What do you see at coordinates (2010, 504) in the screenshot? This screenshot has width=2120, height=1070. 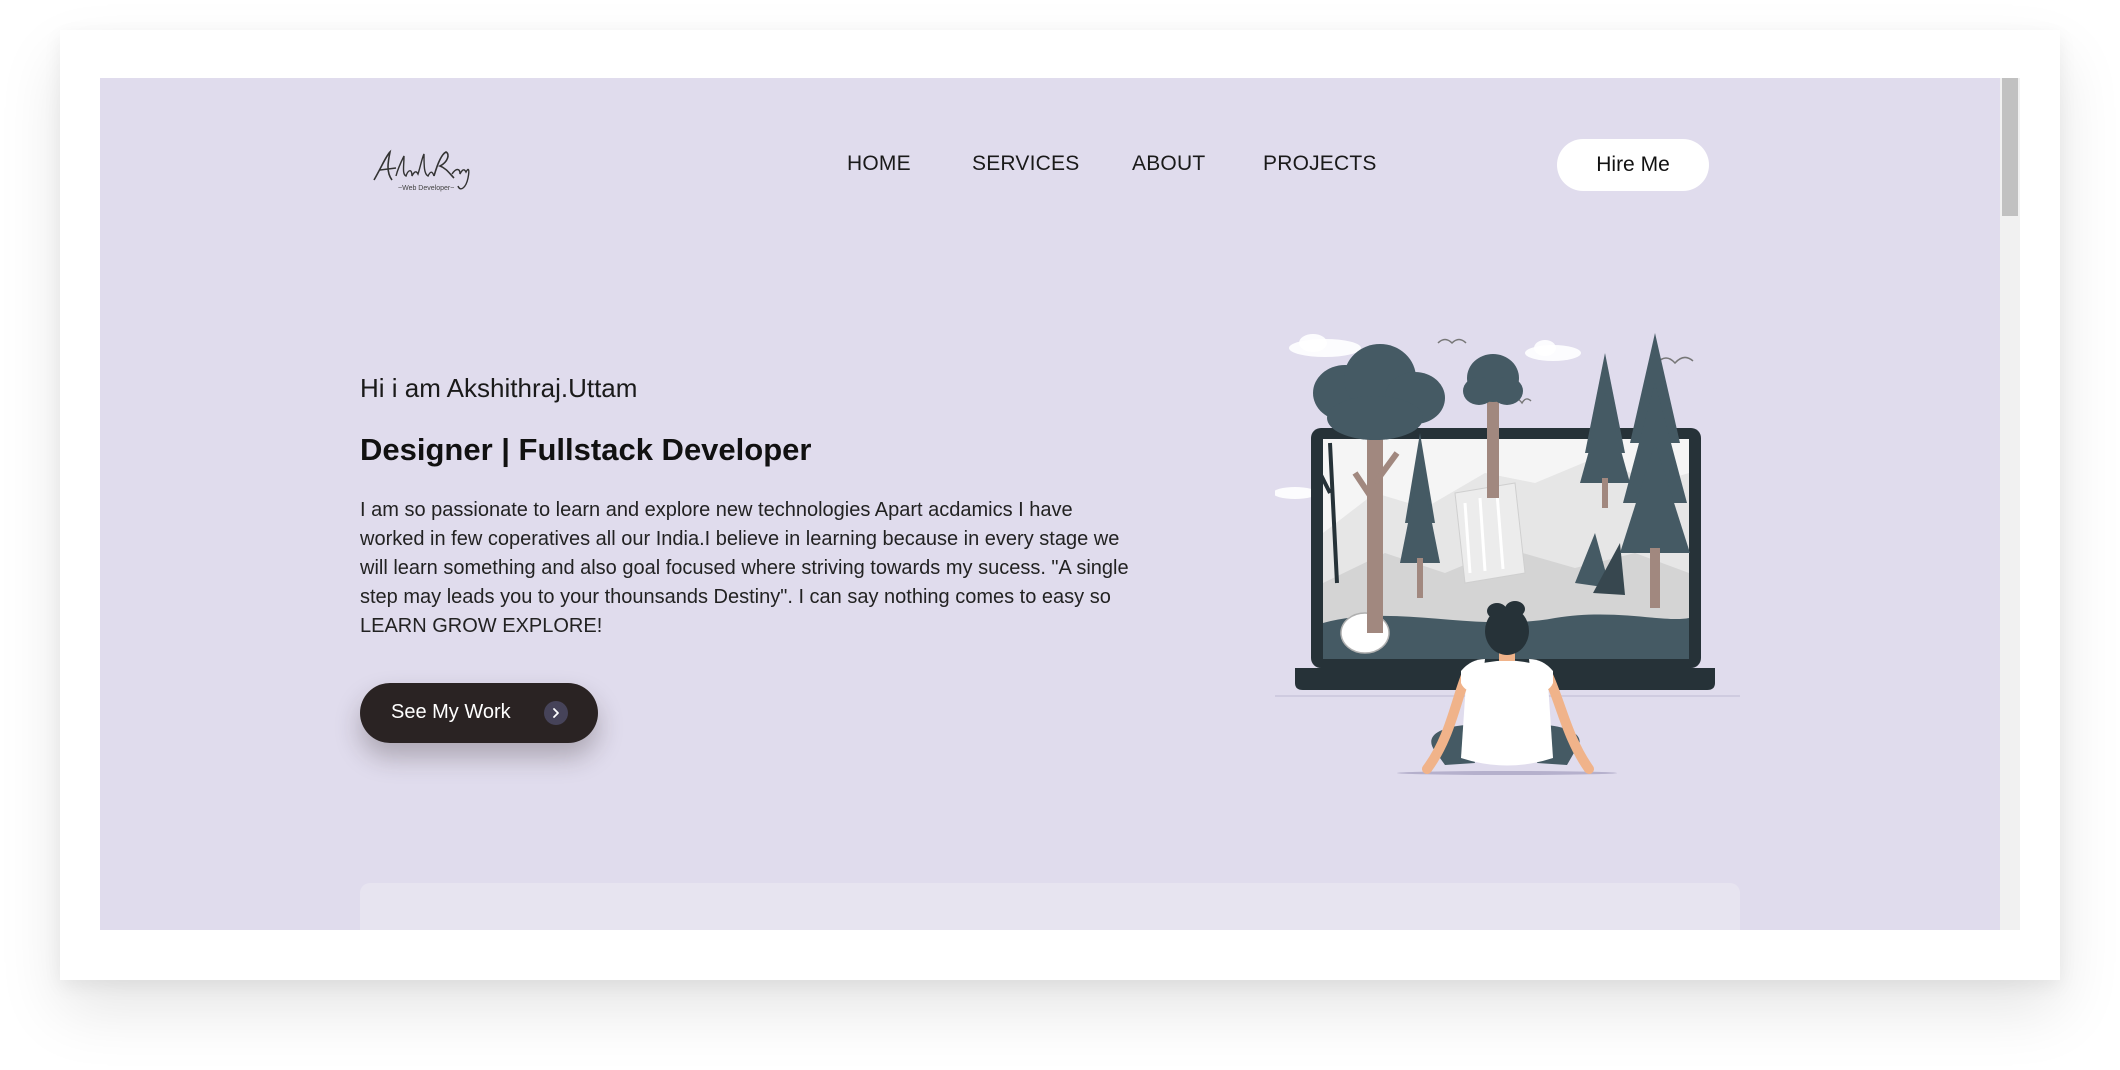 I see `scrollbar` at bounding box center [2010, 504].